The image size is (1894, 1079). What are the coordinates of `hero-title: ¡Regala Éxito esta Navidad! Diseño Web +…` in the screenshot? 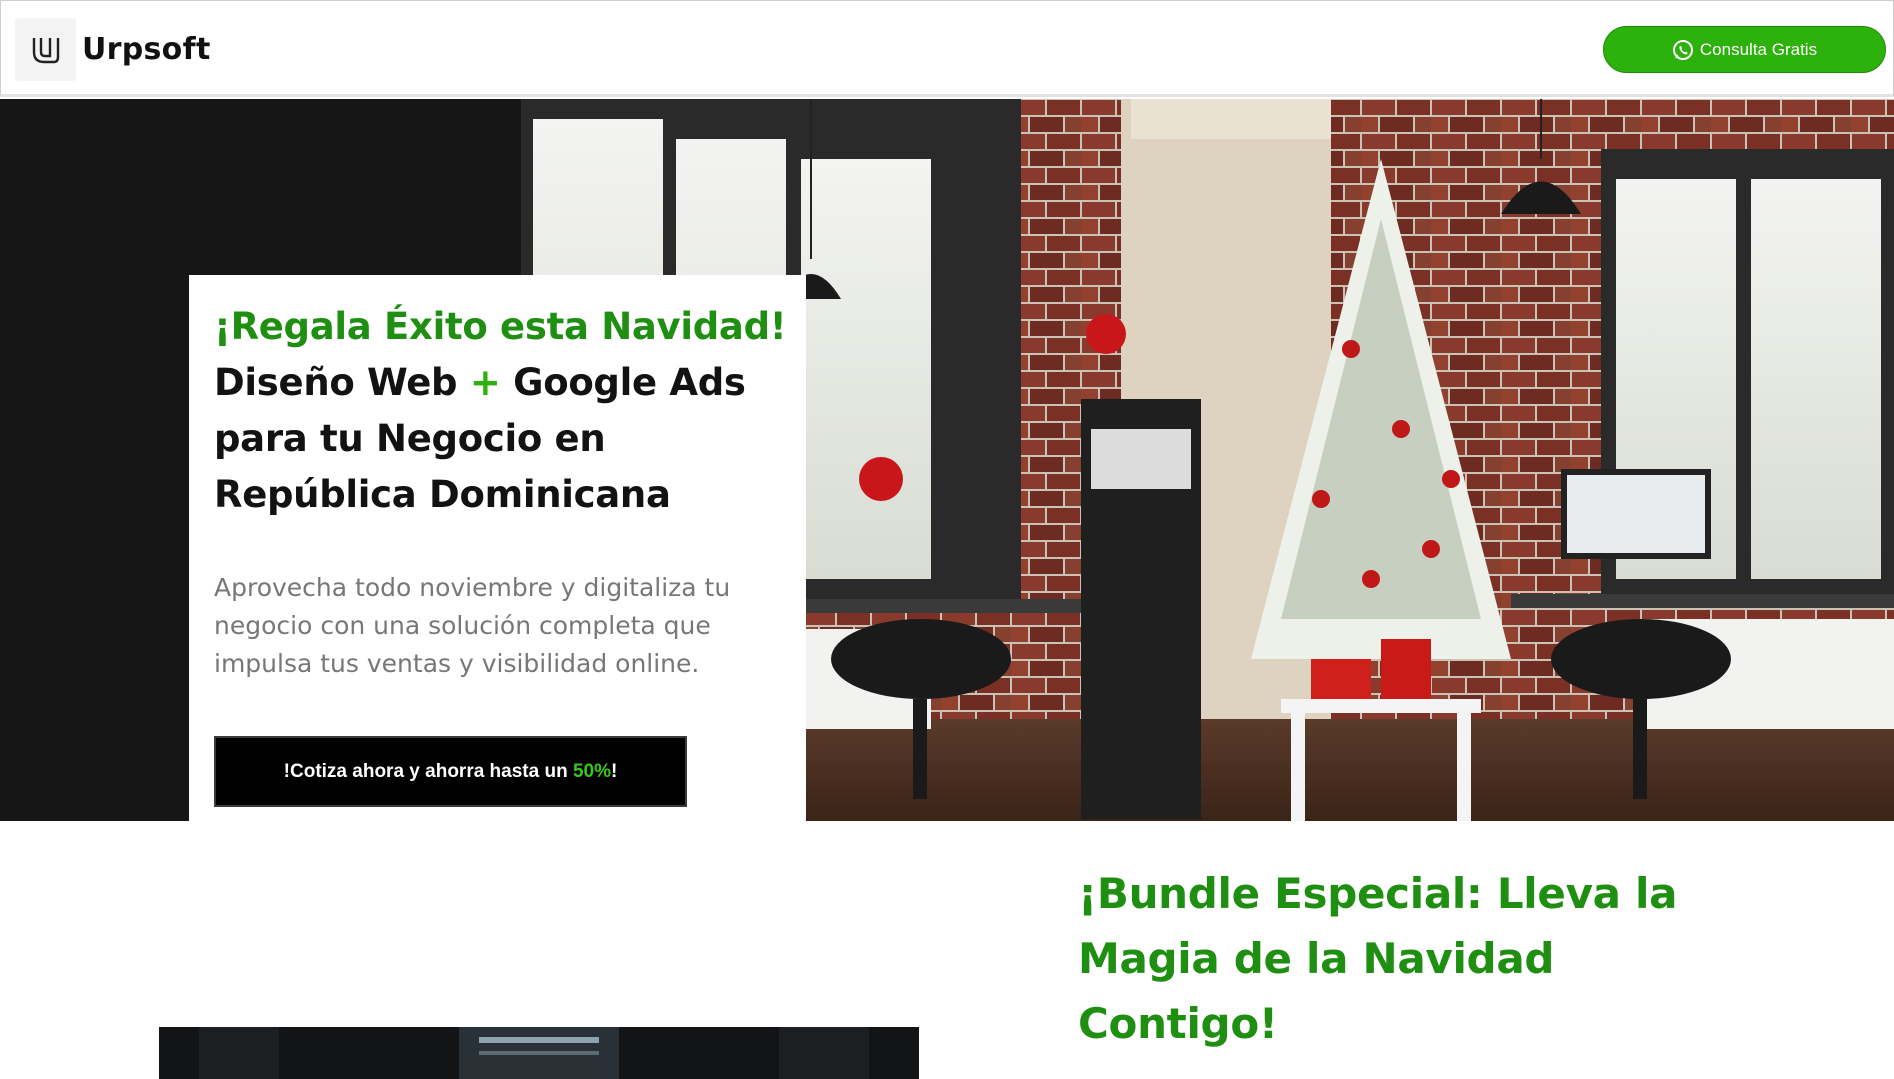 It's located at (504, 411).